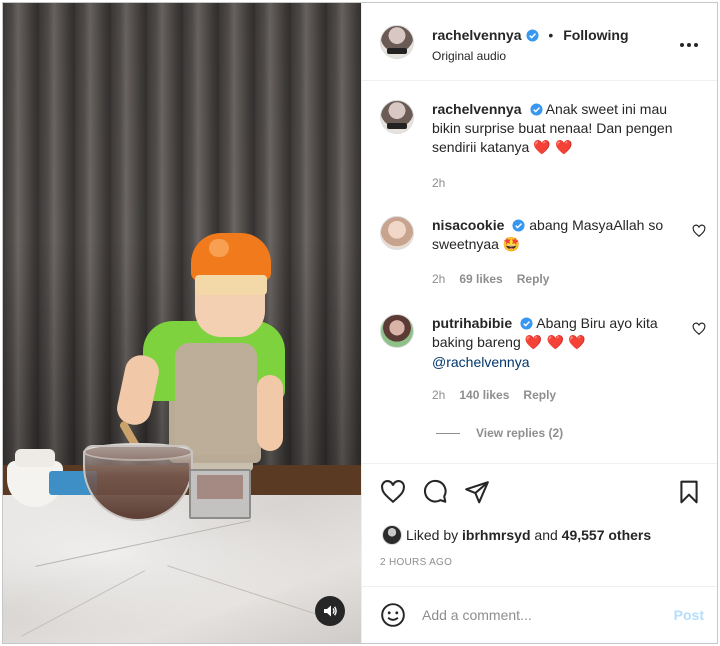 The width and height of the screenshot is (720, 646). I want to click on post-button: Post, so click(689, 615).